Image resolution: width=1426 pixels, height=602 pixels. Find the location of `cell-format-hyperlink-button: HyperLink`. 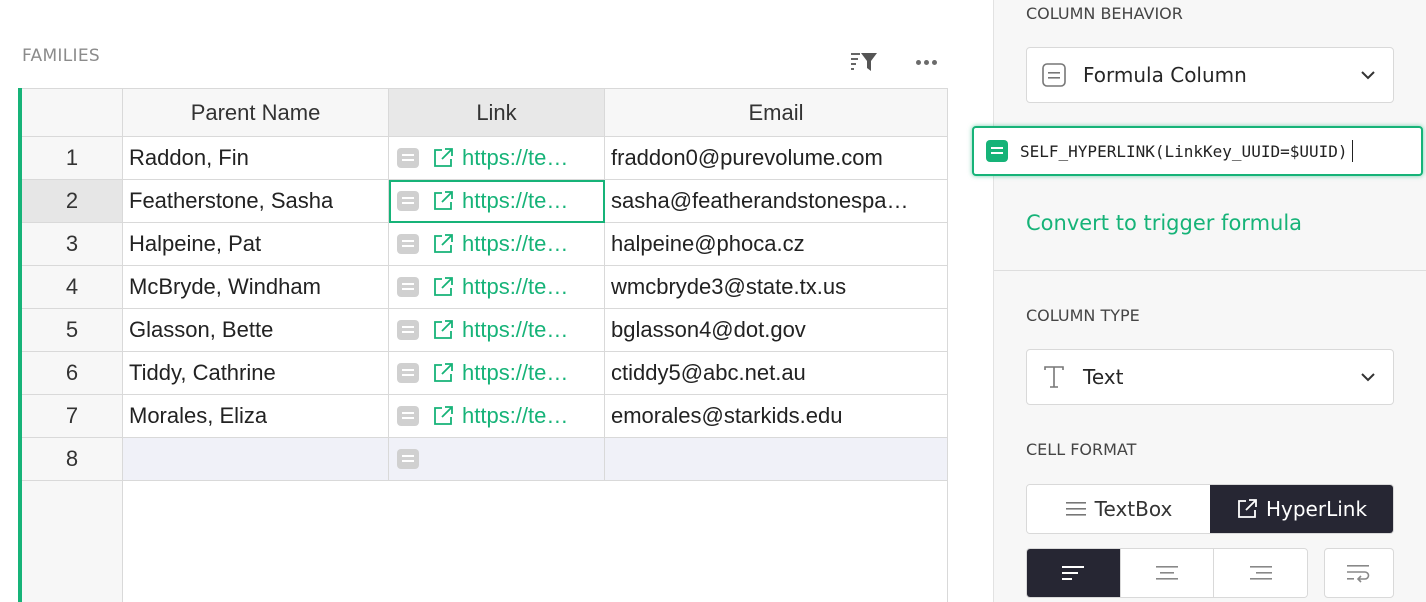

cell-format-hyperlink-button: HyperLink is located at coordinates (1301, 509).